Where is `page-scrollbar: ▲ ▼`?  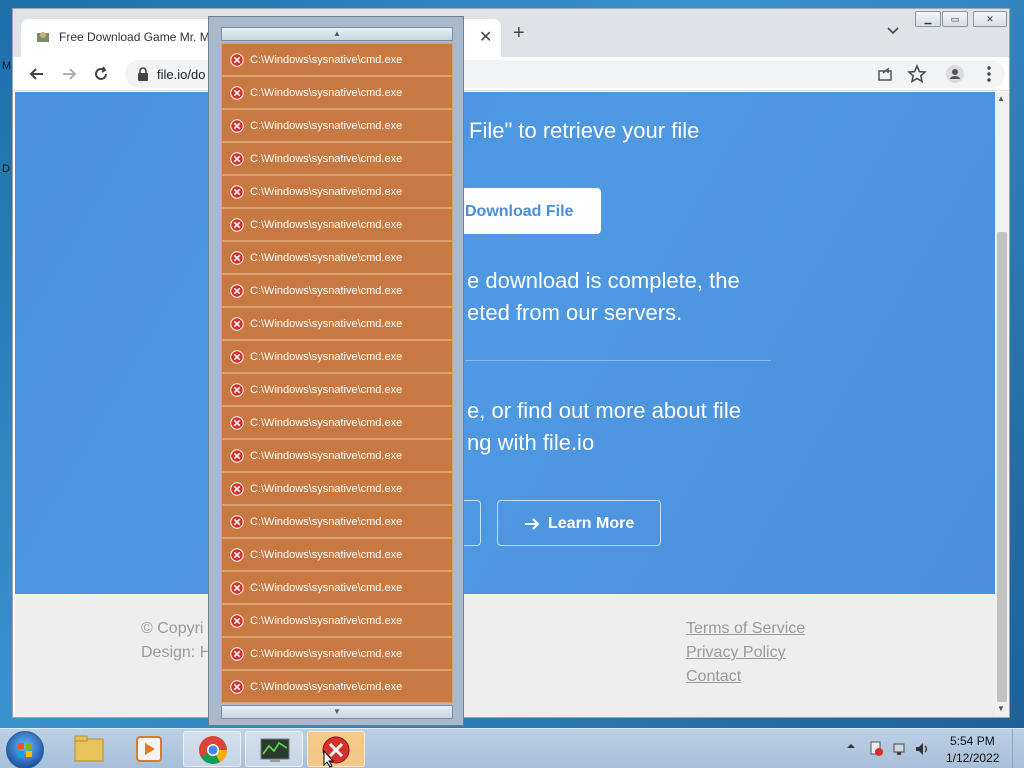
page-scrollbar: ▲ ▼ is located at coordinates (1002, 404).